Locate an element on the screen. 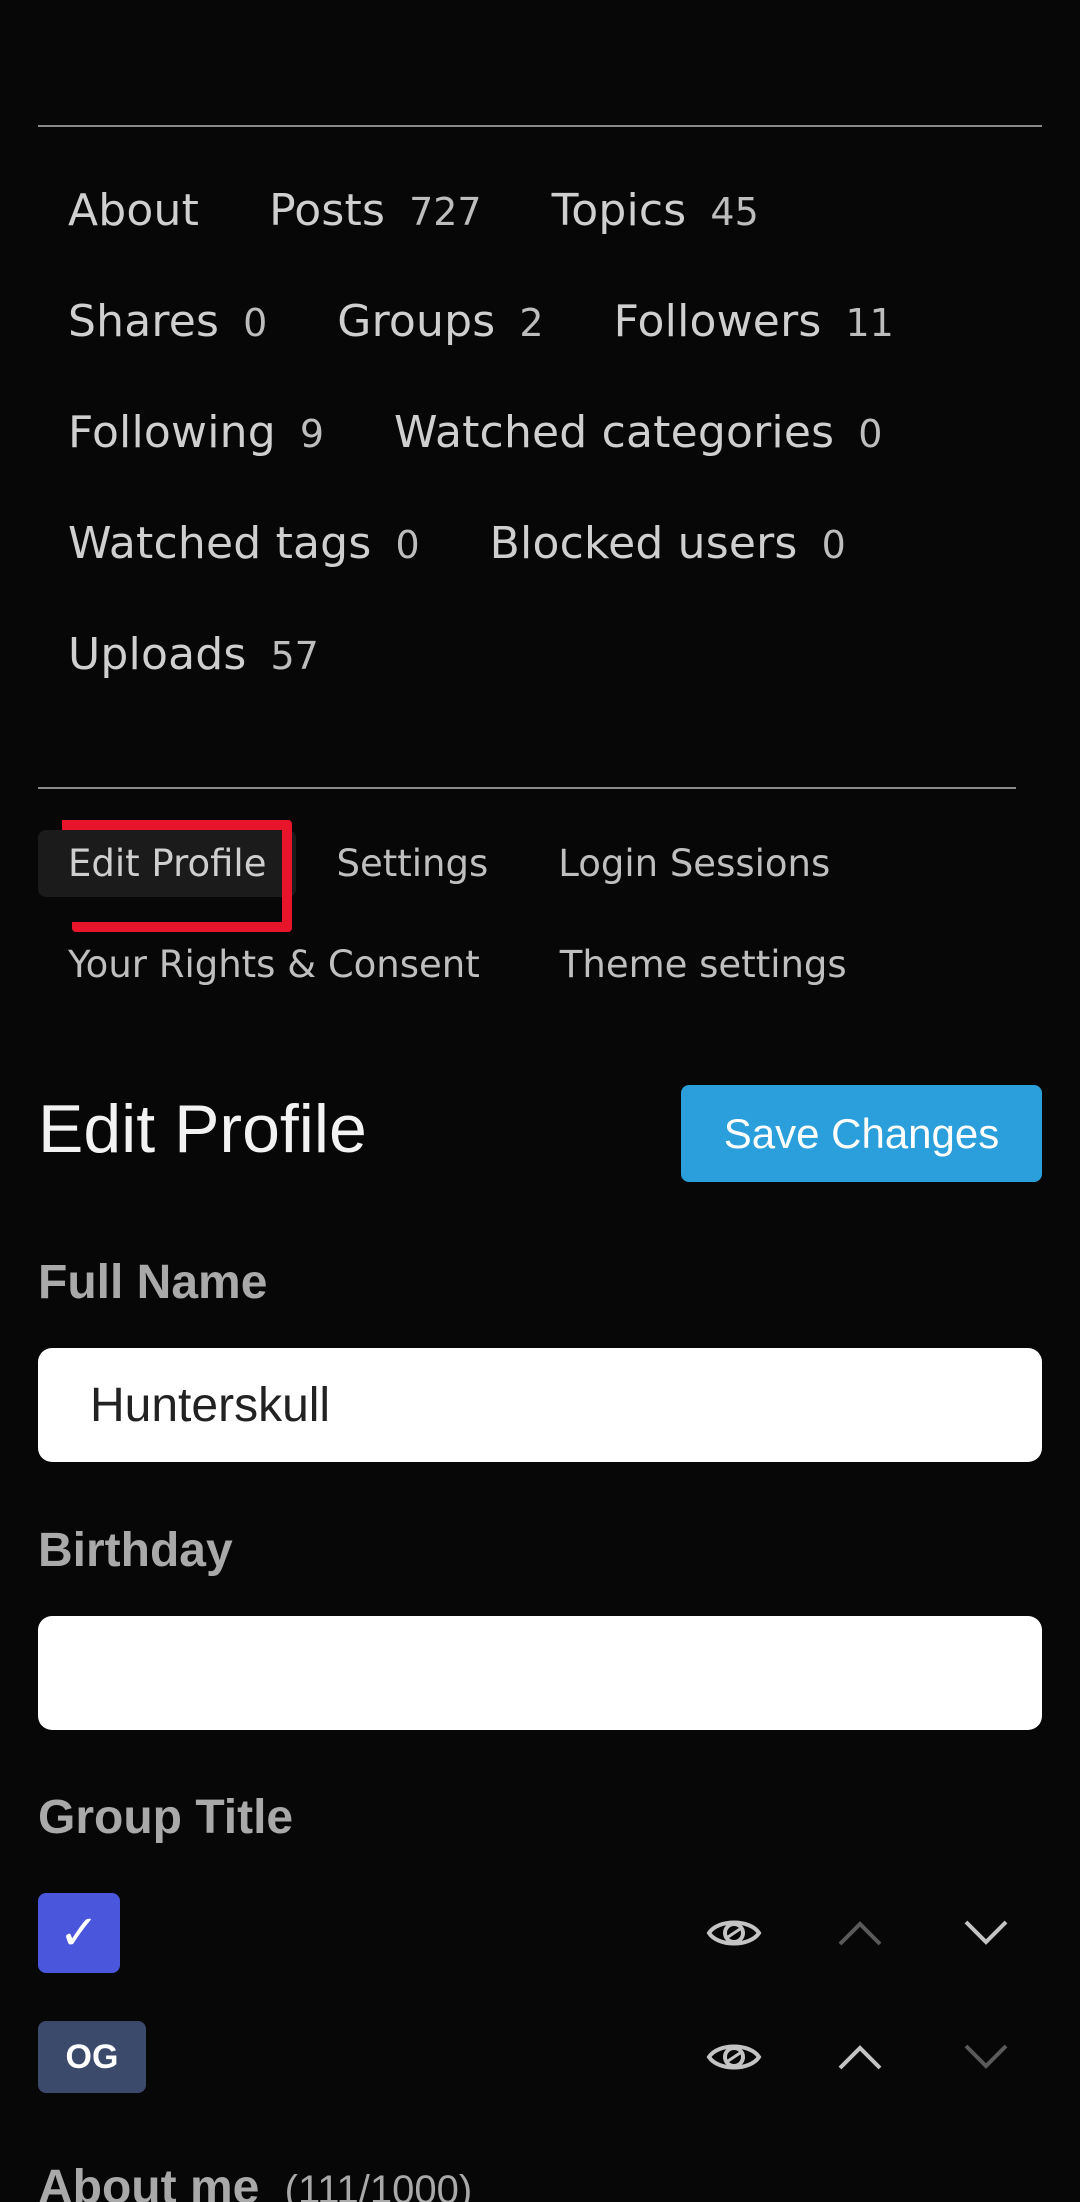 This screenshot has height=2202, width=1080. nav-following: Following 9 is located at coordinates (196, 432).